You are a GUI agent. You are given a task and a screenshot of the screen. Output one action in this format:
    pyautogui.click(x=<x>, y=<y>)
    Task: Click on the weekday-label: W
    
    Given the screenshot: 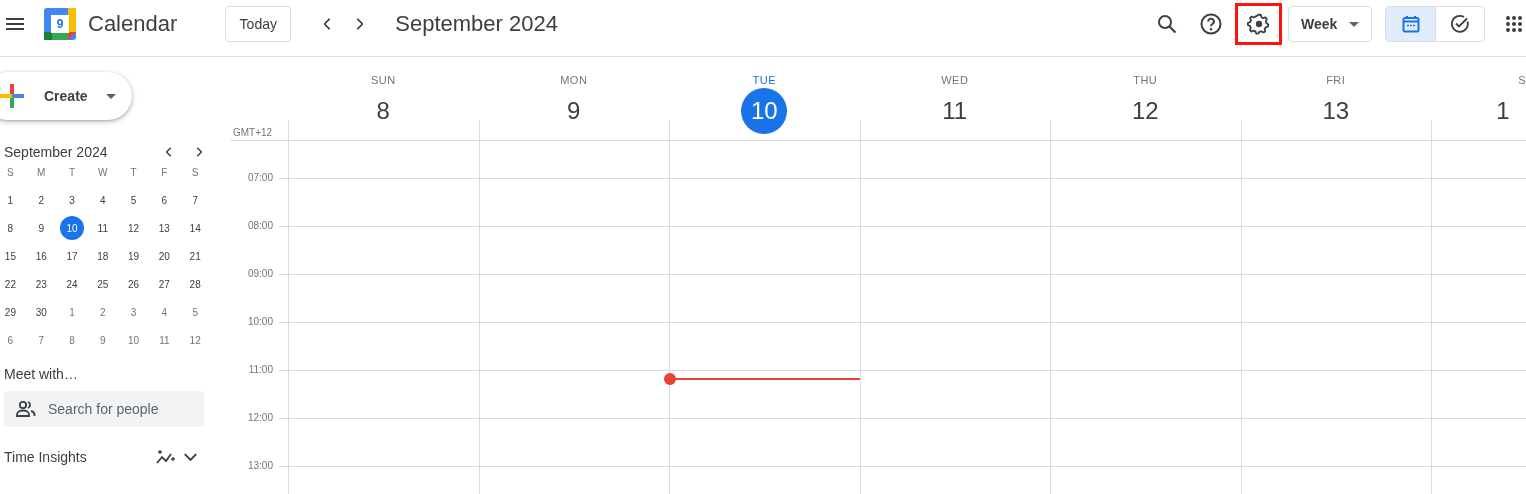 What is the action you would take?
    pyautogui.click(x=103, y=172)
    